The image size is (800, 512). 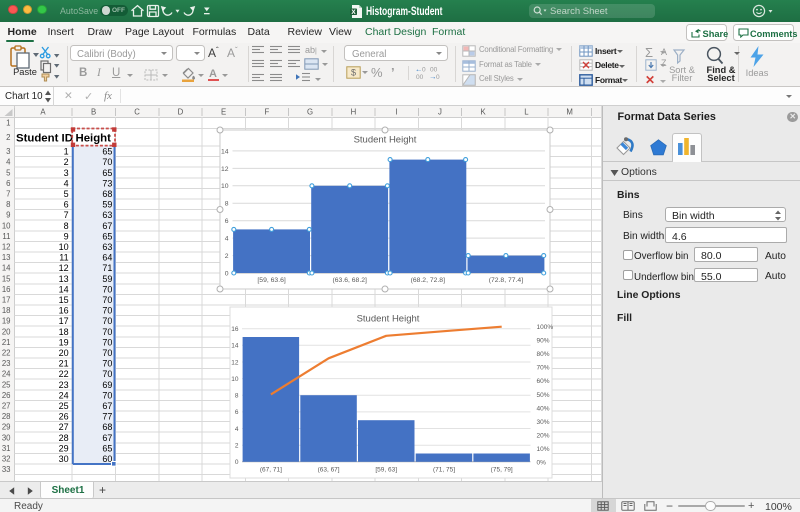 I want to click on svg-text: 20%, so click(x=543, y=435).